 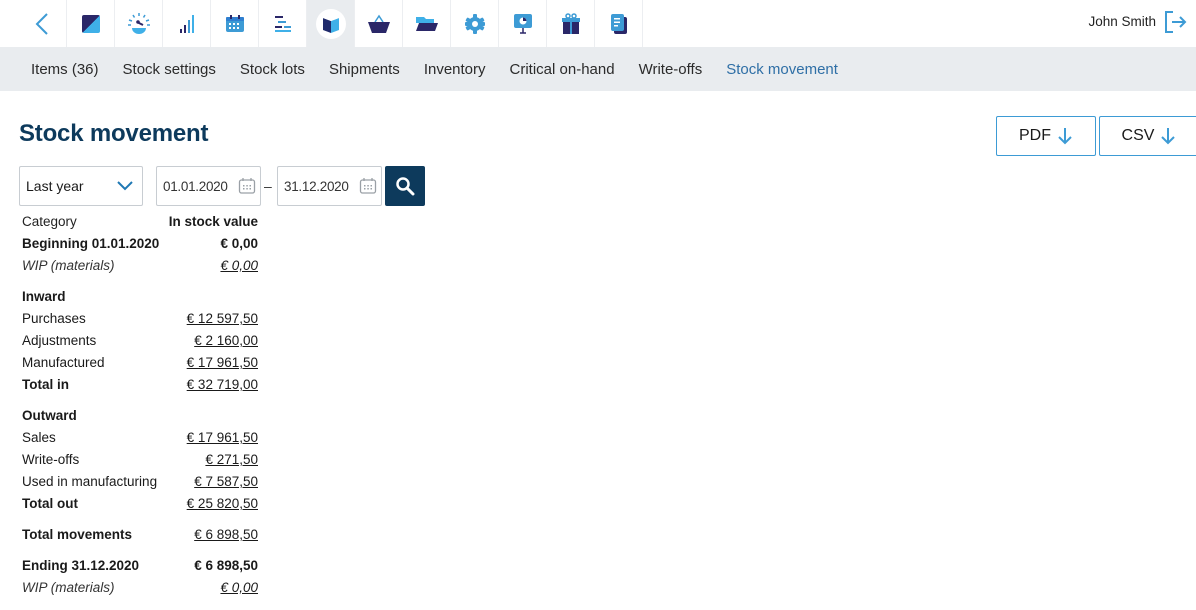 What do you see at coordinates (77, 534) in the screenshot?
I see `total-movements-label: Total movements` at bounding box center [77, 534].